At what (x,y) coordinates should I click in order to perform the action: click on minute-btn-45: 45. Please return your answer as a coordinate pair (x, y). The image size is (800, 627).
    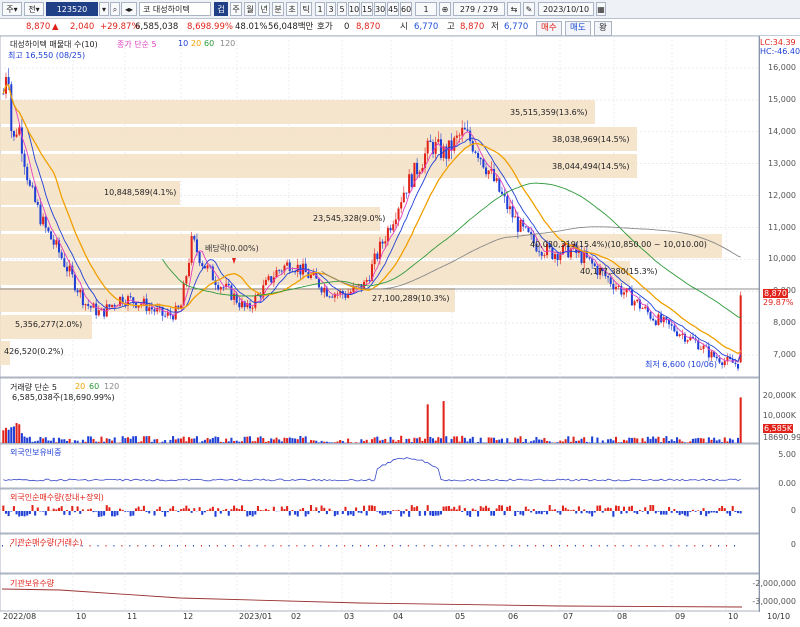
    Looking at the image, I should click on (393, 9).